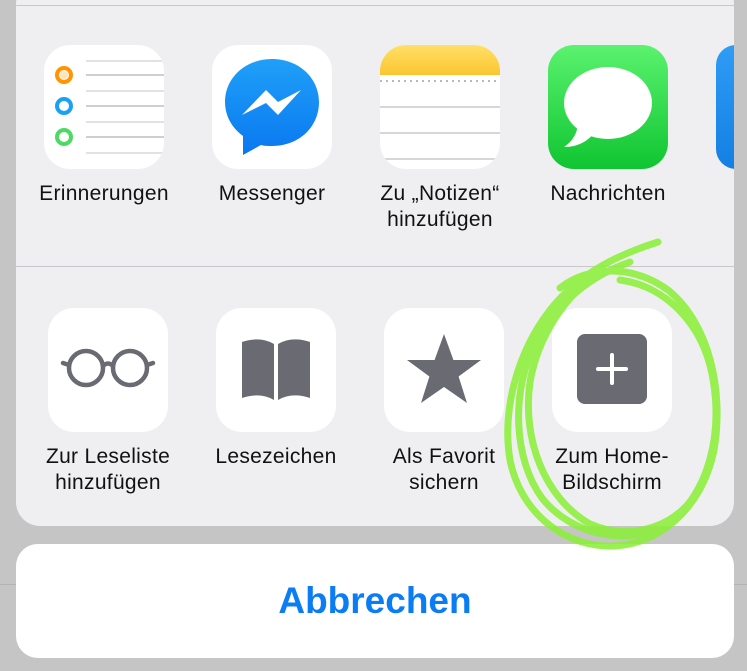  Describe the element at coordinates (440, 206) in the screenshot. I see `share-app-label: Zu „Notizen“ hinzufügen` at that location.